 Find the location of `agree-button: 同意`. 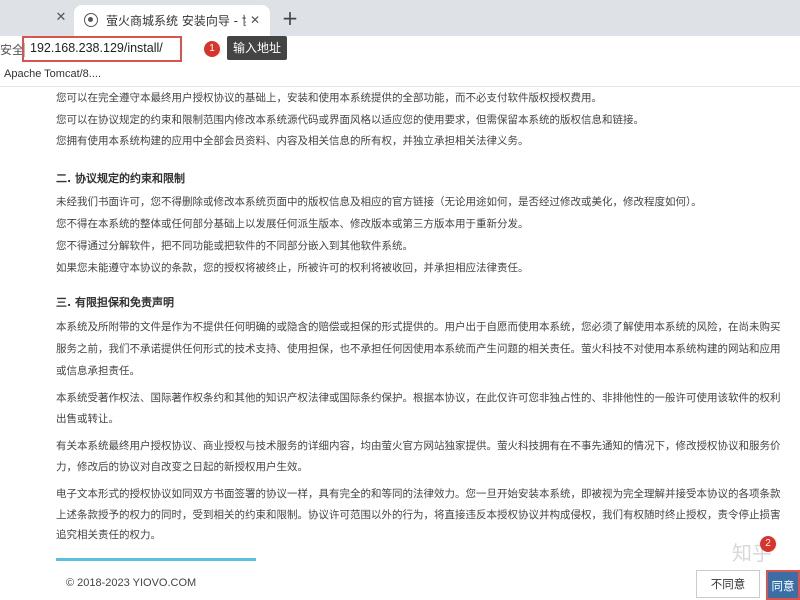

agree-button: 同意 is located at coordinates (783, 585).